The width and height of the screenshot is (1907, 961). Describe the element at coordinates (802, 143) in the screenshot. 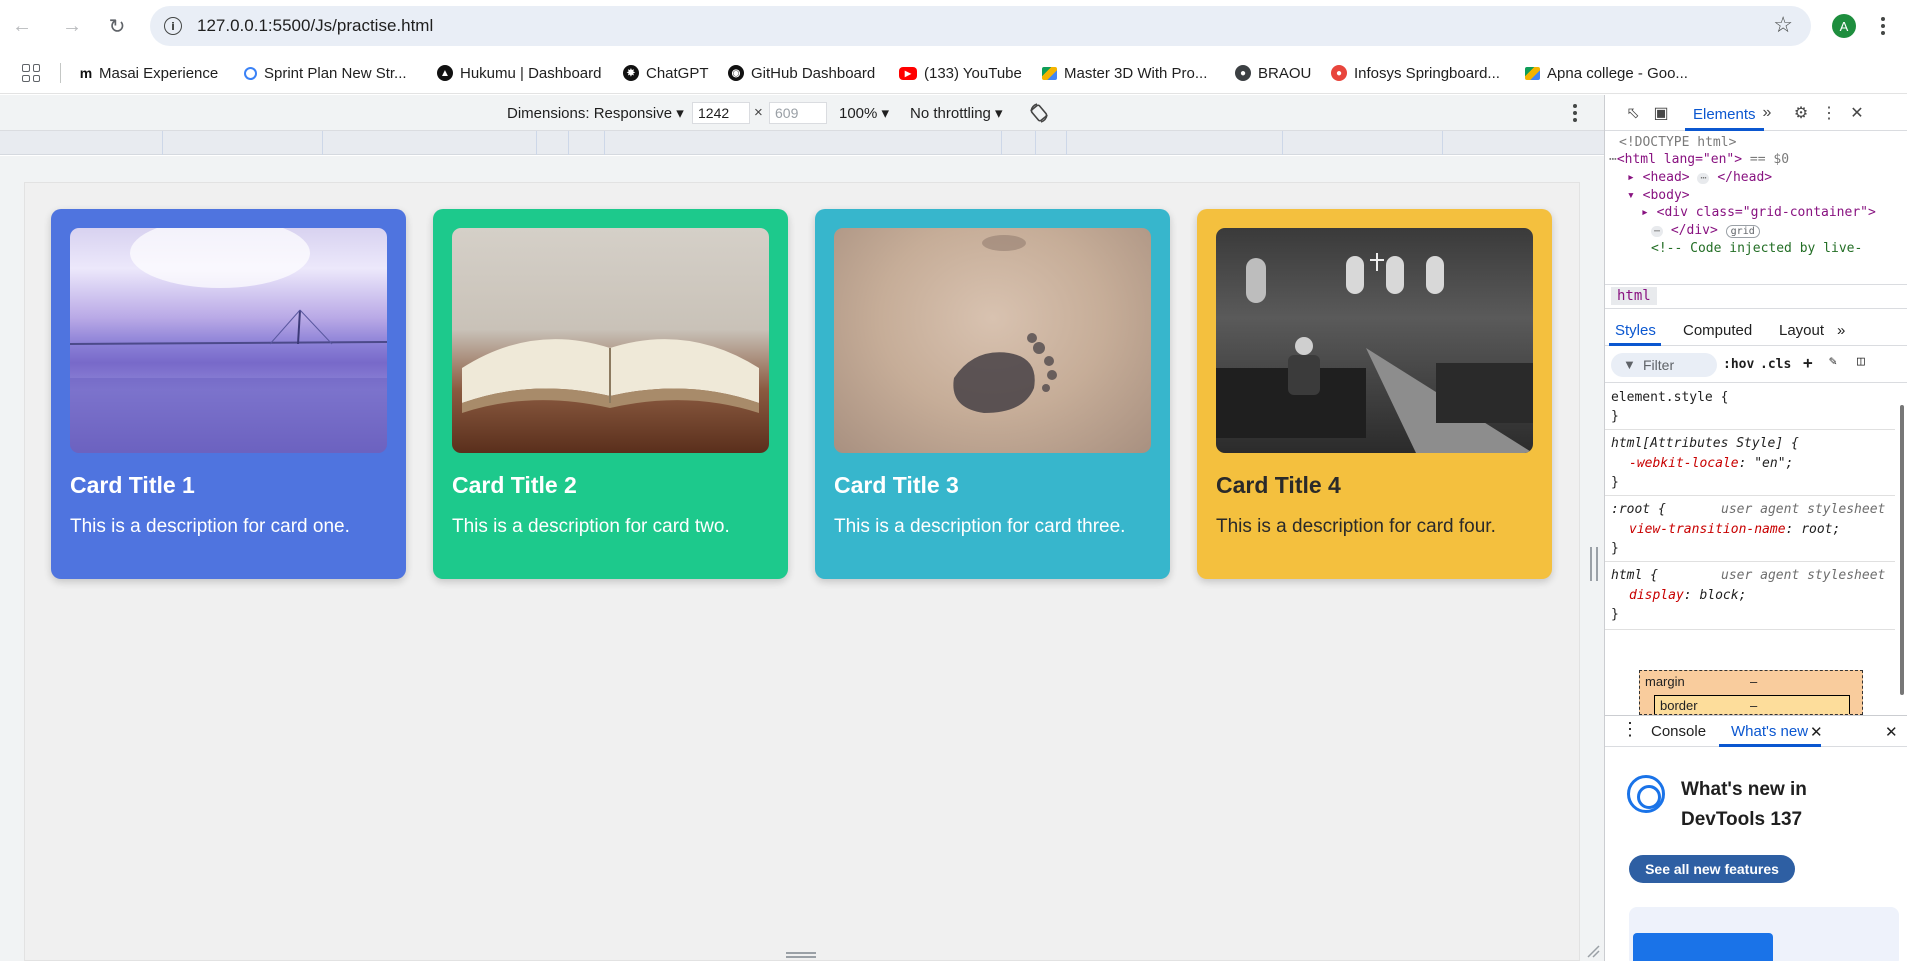

I see `media-query-ruler` at that location.